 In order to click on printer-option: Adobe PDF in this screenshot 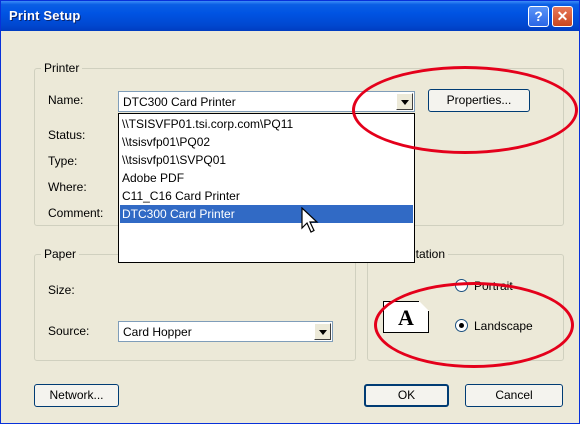, I will do `click(266, 178)`.